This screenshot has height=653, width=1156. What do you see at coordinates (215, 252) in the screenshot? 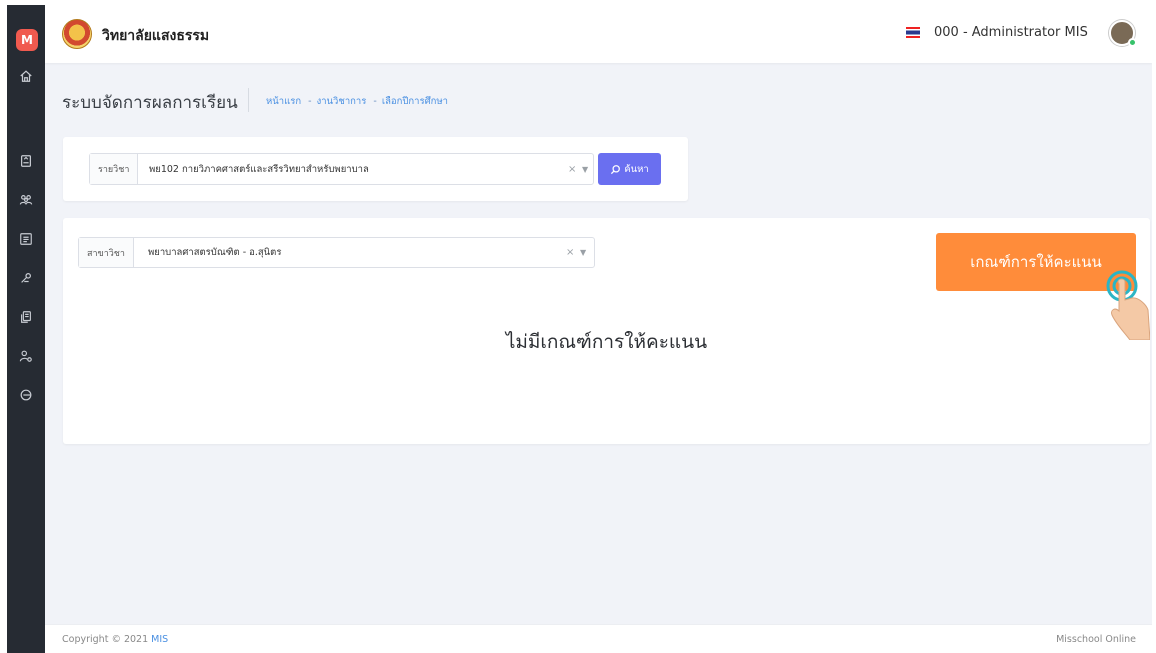
I see `major-select-value: พยาบาลศาสตรบัณฑิต - อ.สุนิตร` at bounding box center [215, 252].